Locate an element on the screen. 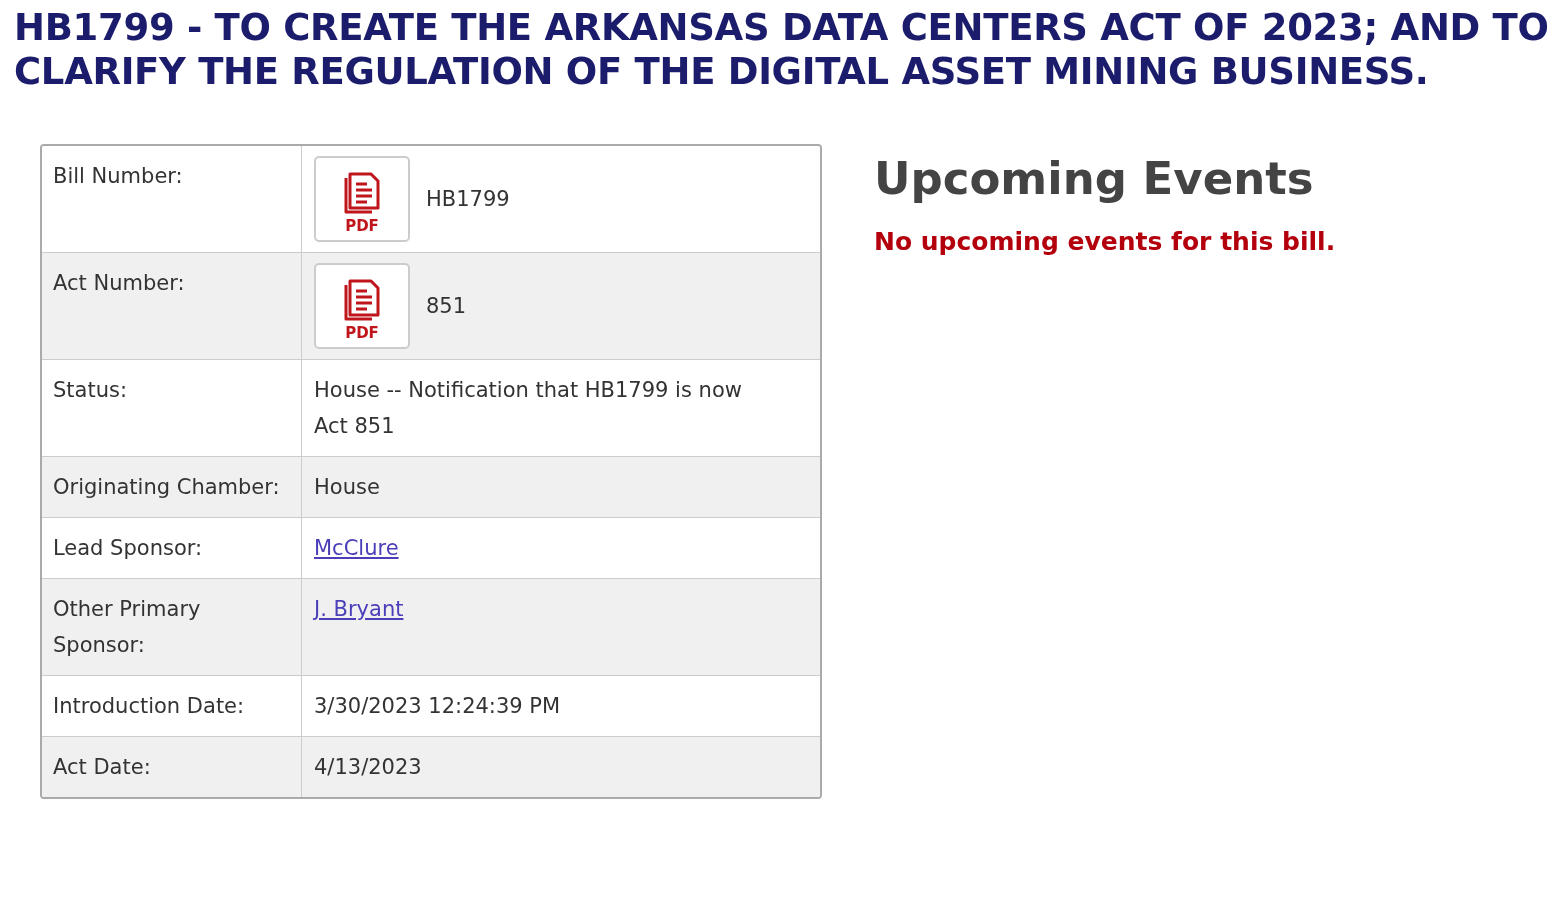  sponsor-link: J. Bryant is located at coordinates (359, 609).